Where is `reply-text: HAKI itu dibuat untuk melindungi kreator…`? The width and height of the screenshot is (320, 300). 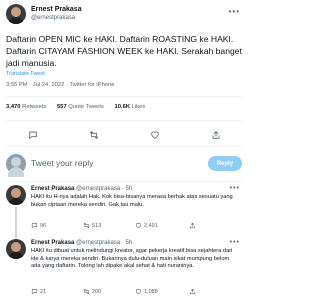
reply-text: HAKI itu dibuat untuk melindungi kreator… is located at coordinates (132, 259).